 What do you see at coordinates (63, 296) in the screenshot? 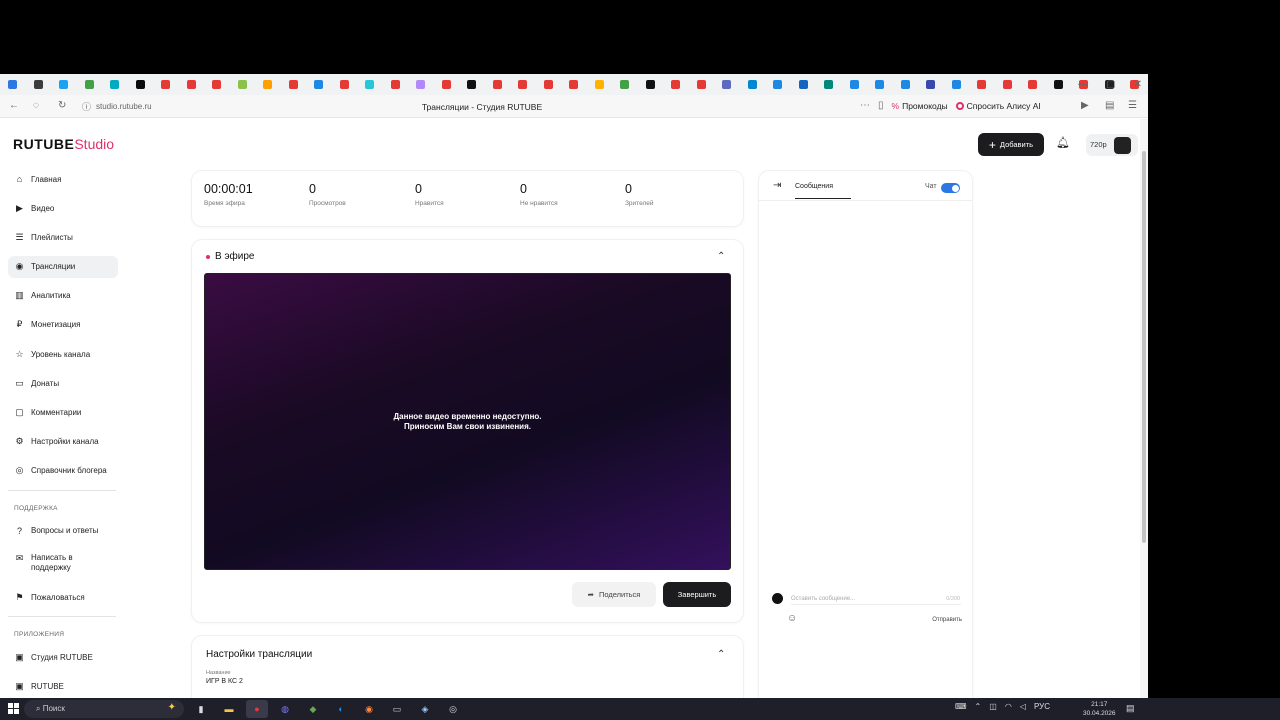
I see `sidebar-item: ▥ Аналитика` at bounding box center [63, 296].